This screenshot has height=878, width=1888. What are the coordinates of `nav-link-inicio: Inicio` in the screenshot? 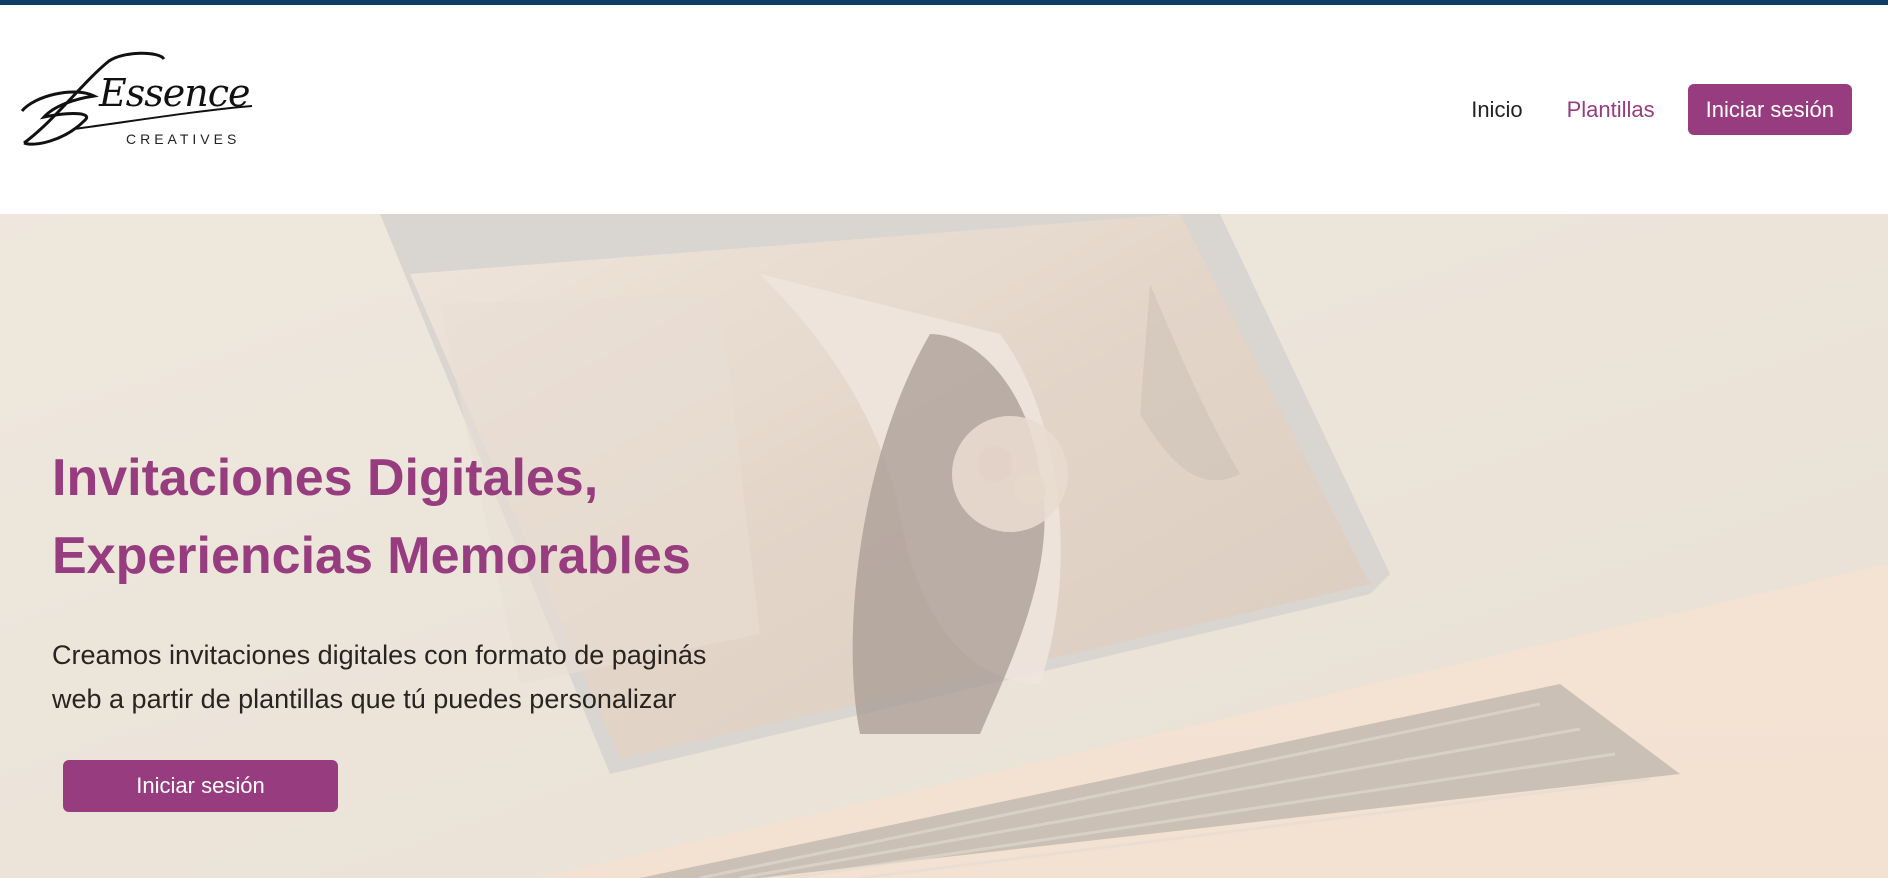 It's located at (1496, 110).